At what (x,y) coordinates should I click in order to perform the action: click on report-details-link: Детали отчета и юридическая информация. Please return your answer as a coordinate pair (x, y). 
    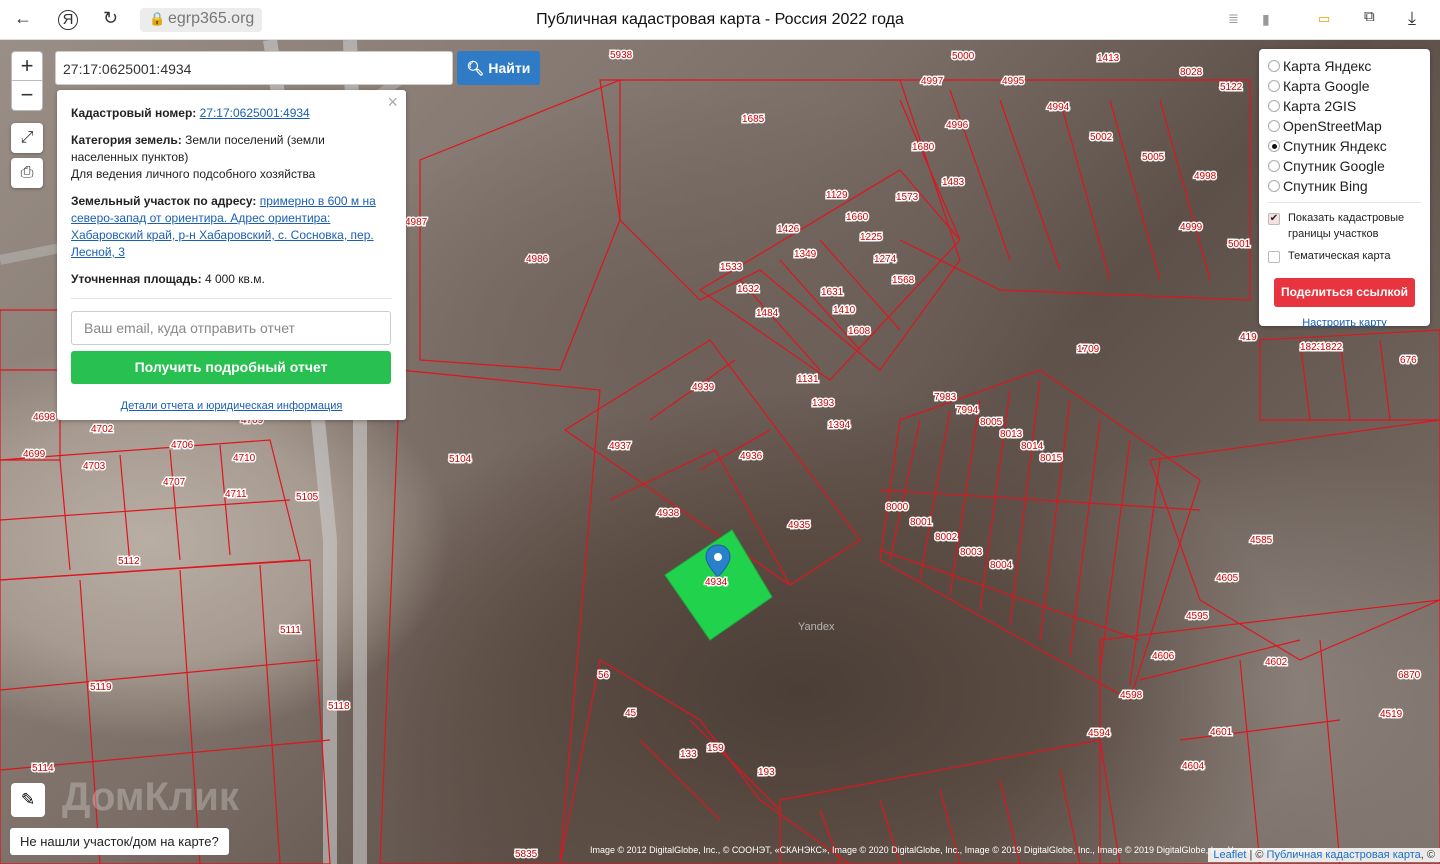
    Looking at the image, I should click on (231, 406).